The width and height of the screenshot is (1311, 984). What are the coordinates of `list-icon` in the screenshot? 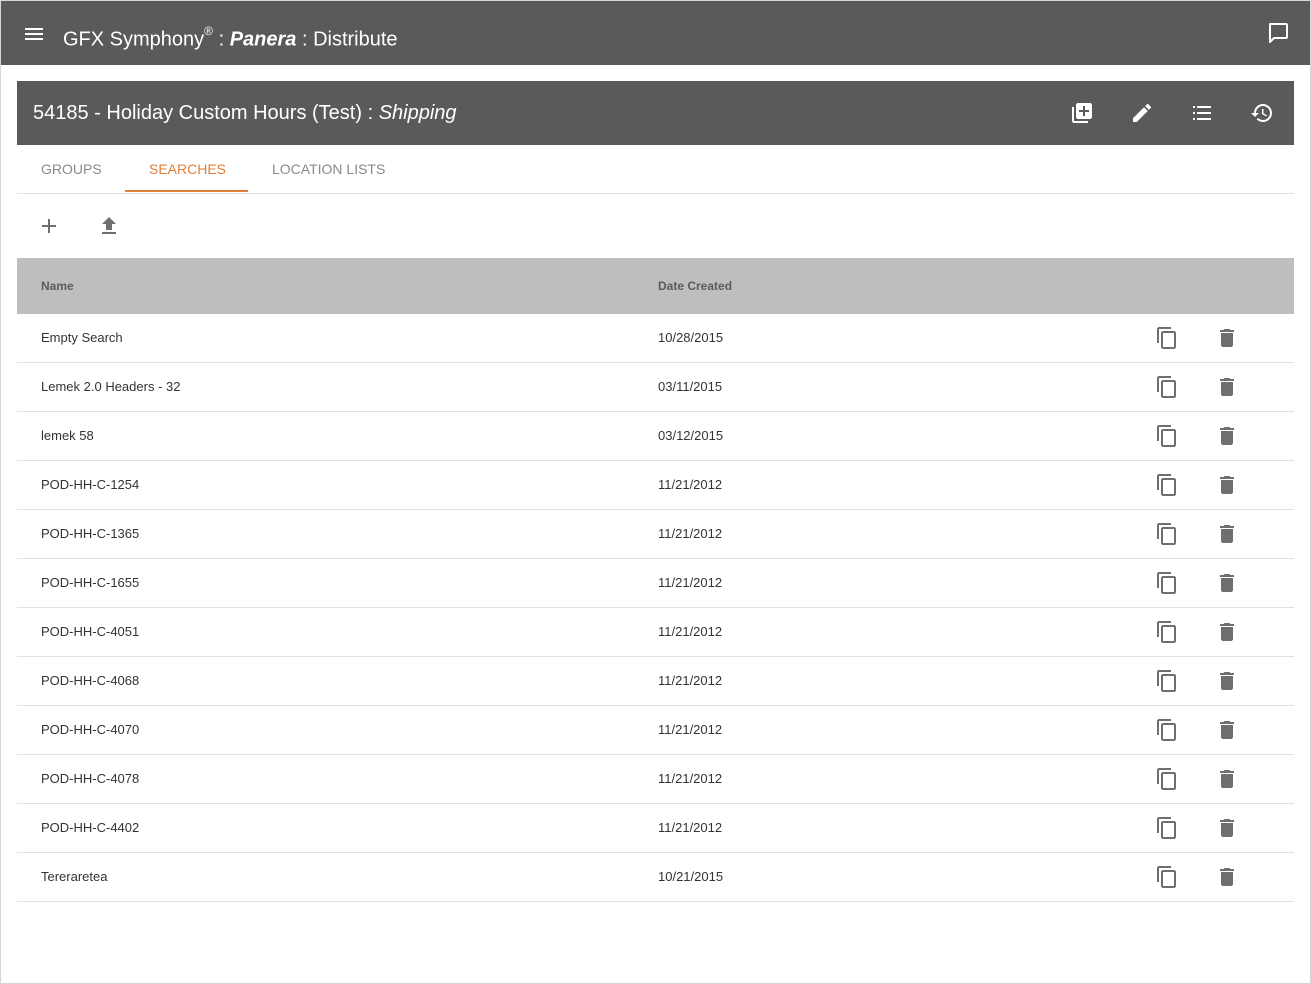 It's located at (1202, 113).